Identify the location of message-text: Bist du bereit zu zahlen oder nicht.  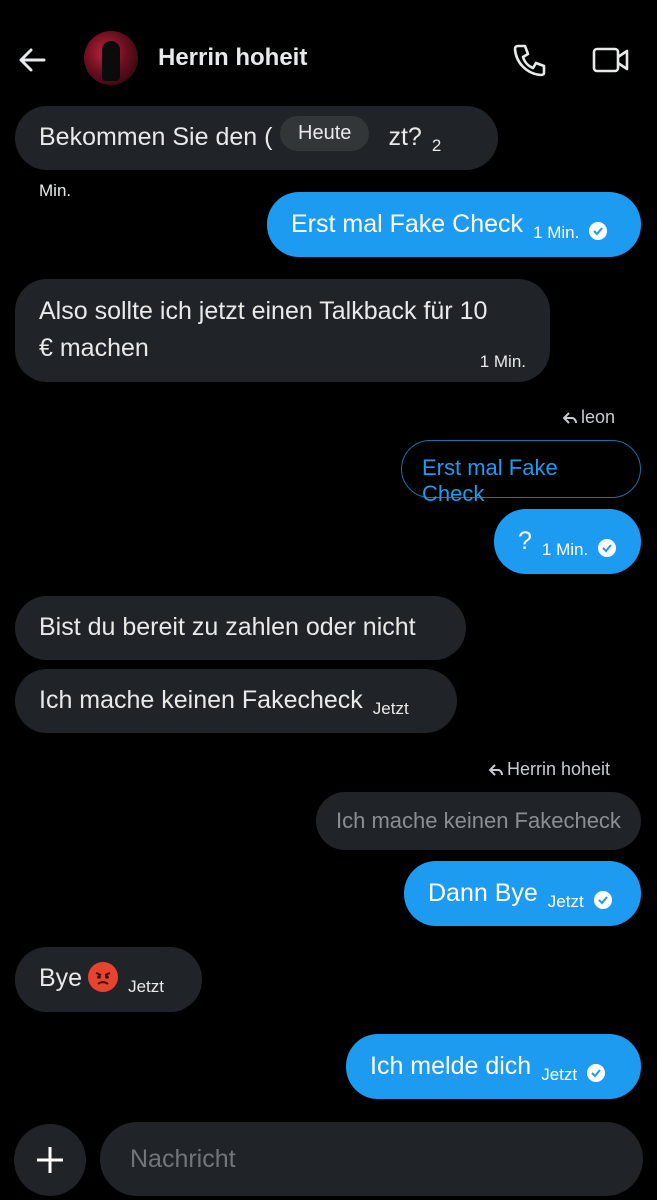
(227, 627).